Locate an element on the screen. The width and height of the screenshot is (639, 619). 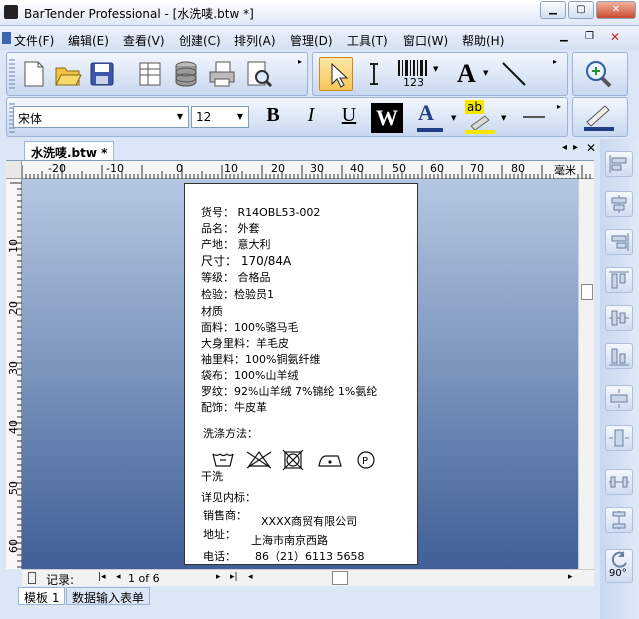
zoom-button is located at coordinates (598, 74).